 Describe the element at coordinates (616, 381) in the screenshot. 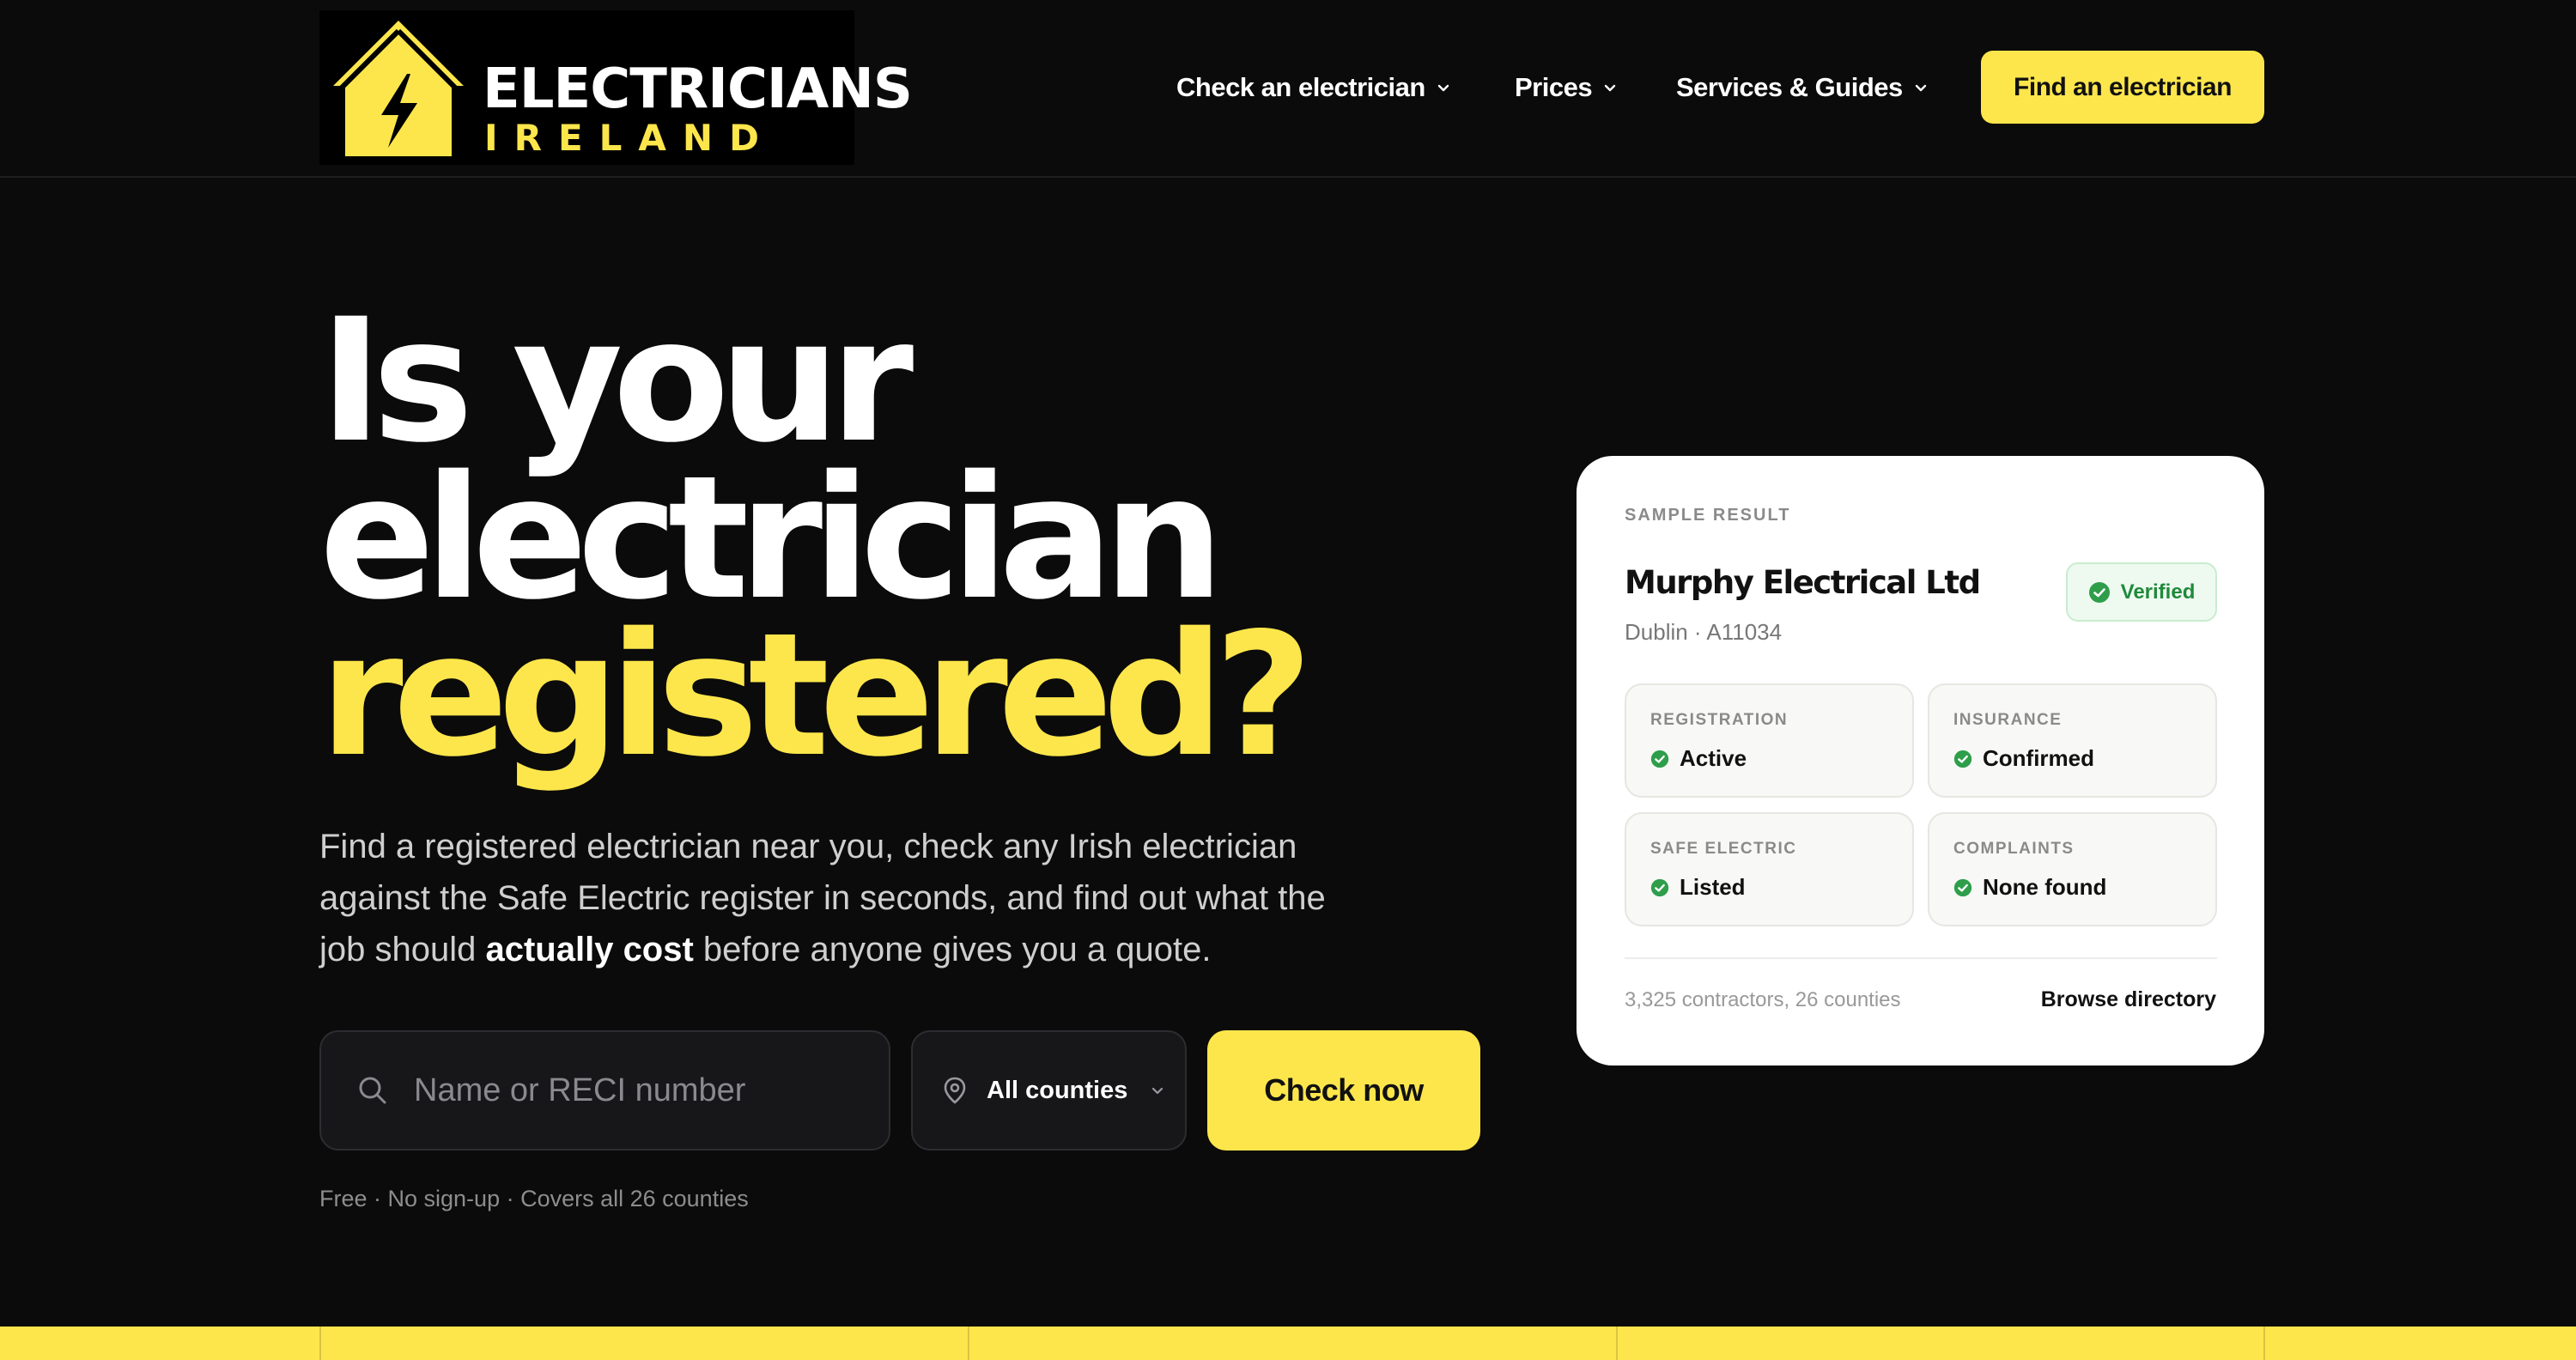

I see `headline-line-1: Is your` at that location.